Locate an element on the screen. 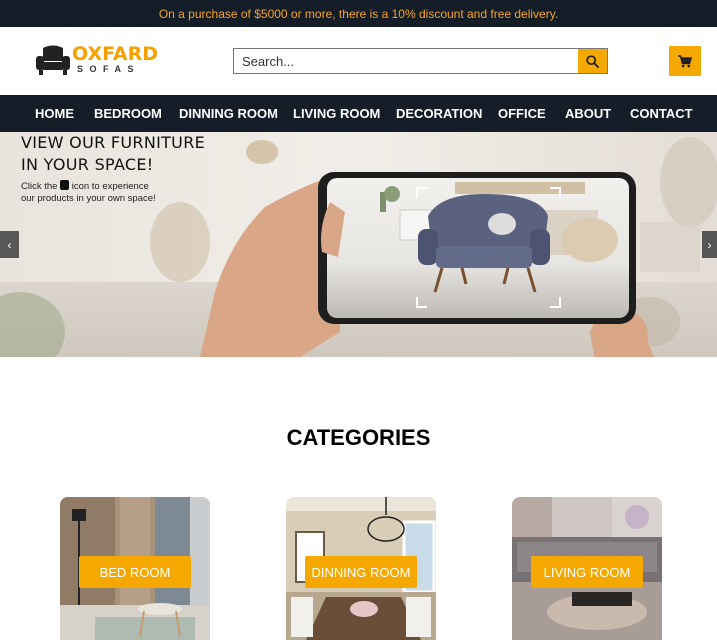 Image resolution: width=717 pixels, height=640 pixels. cart-icon is located at coordinates (685, 60).